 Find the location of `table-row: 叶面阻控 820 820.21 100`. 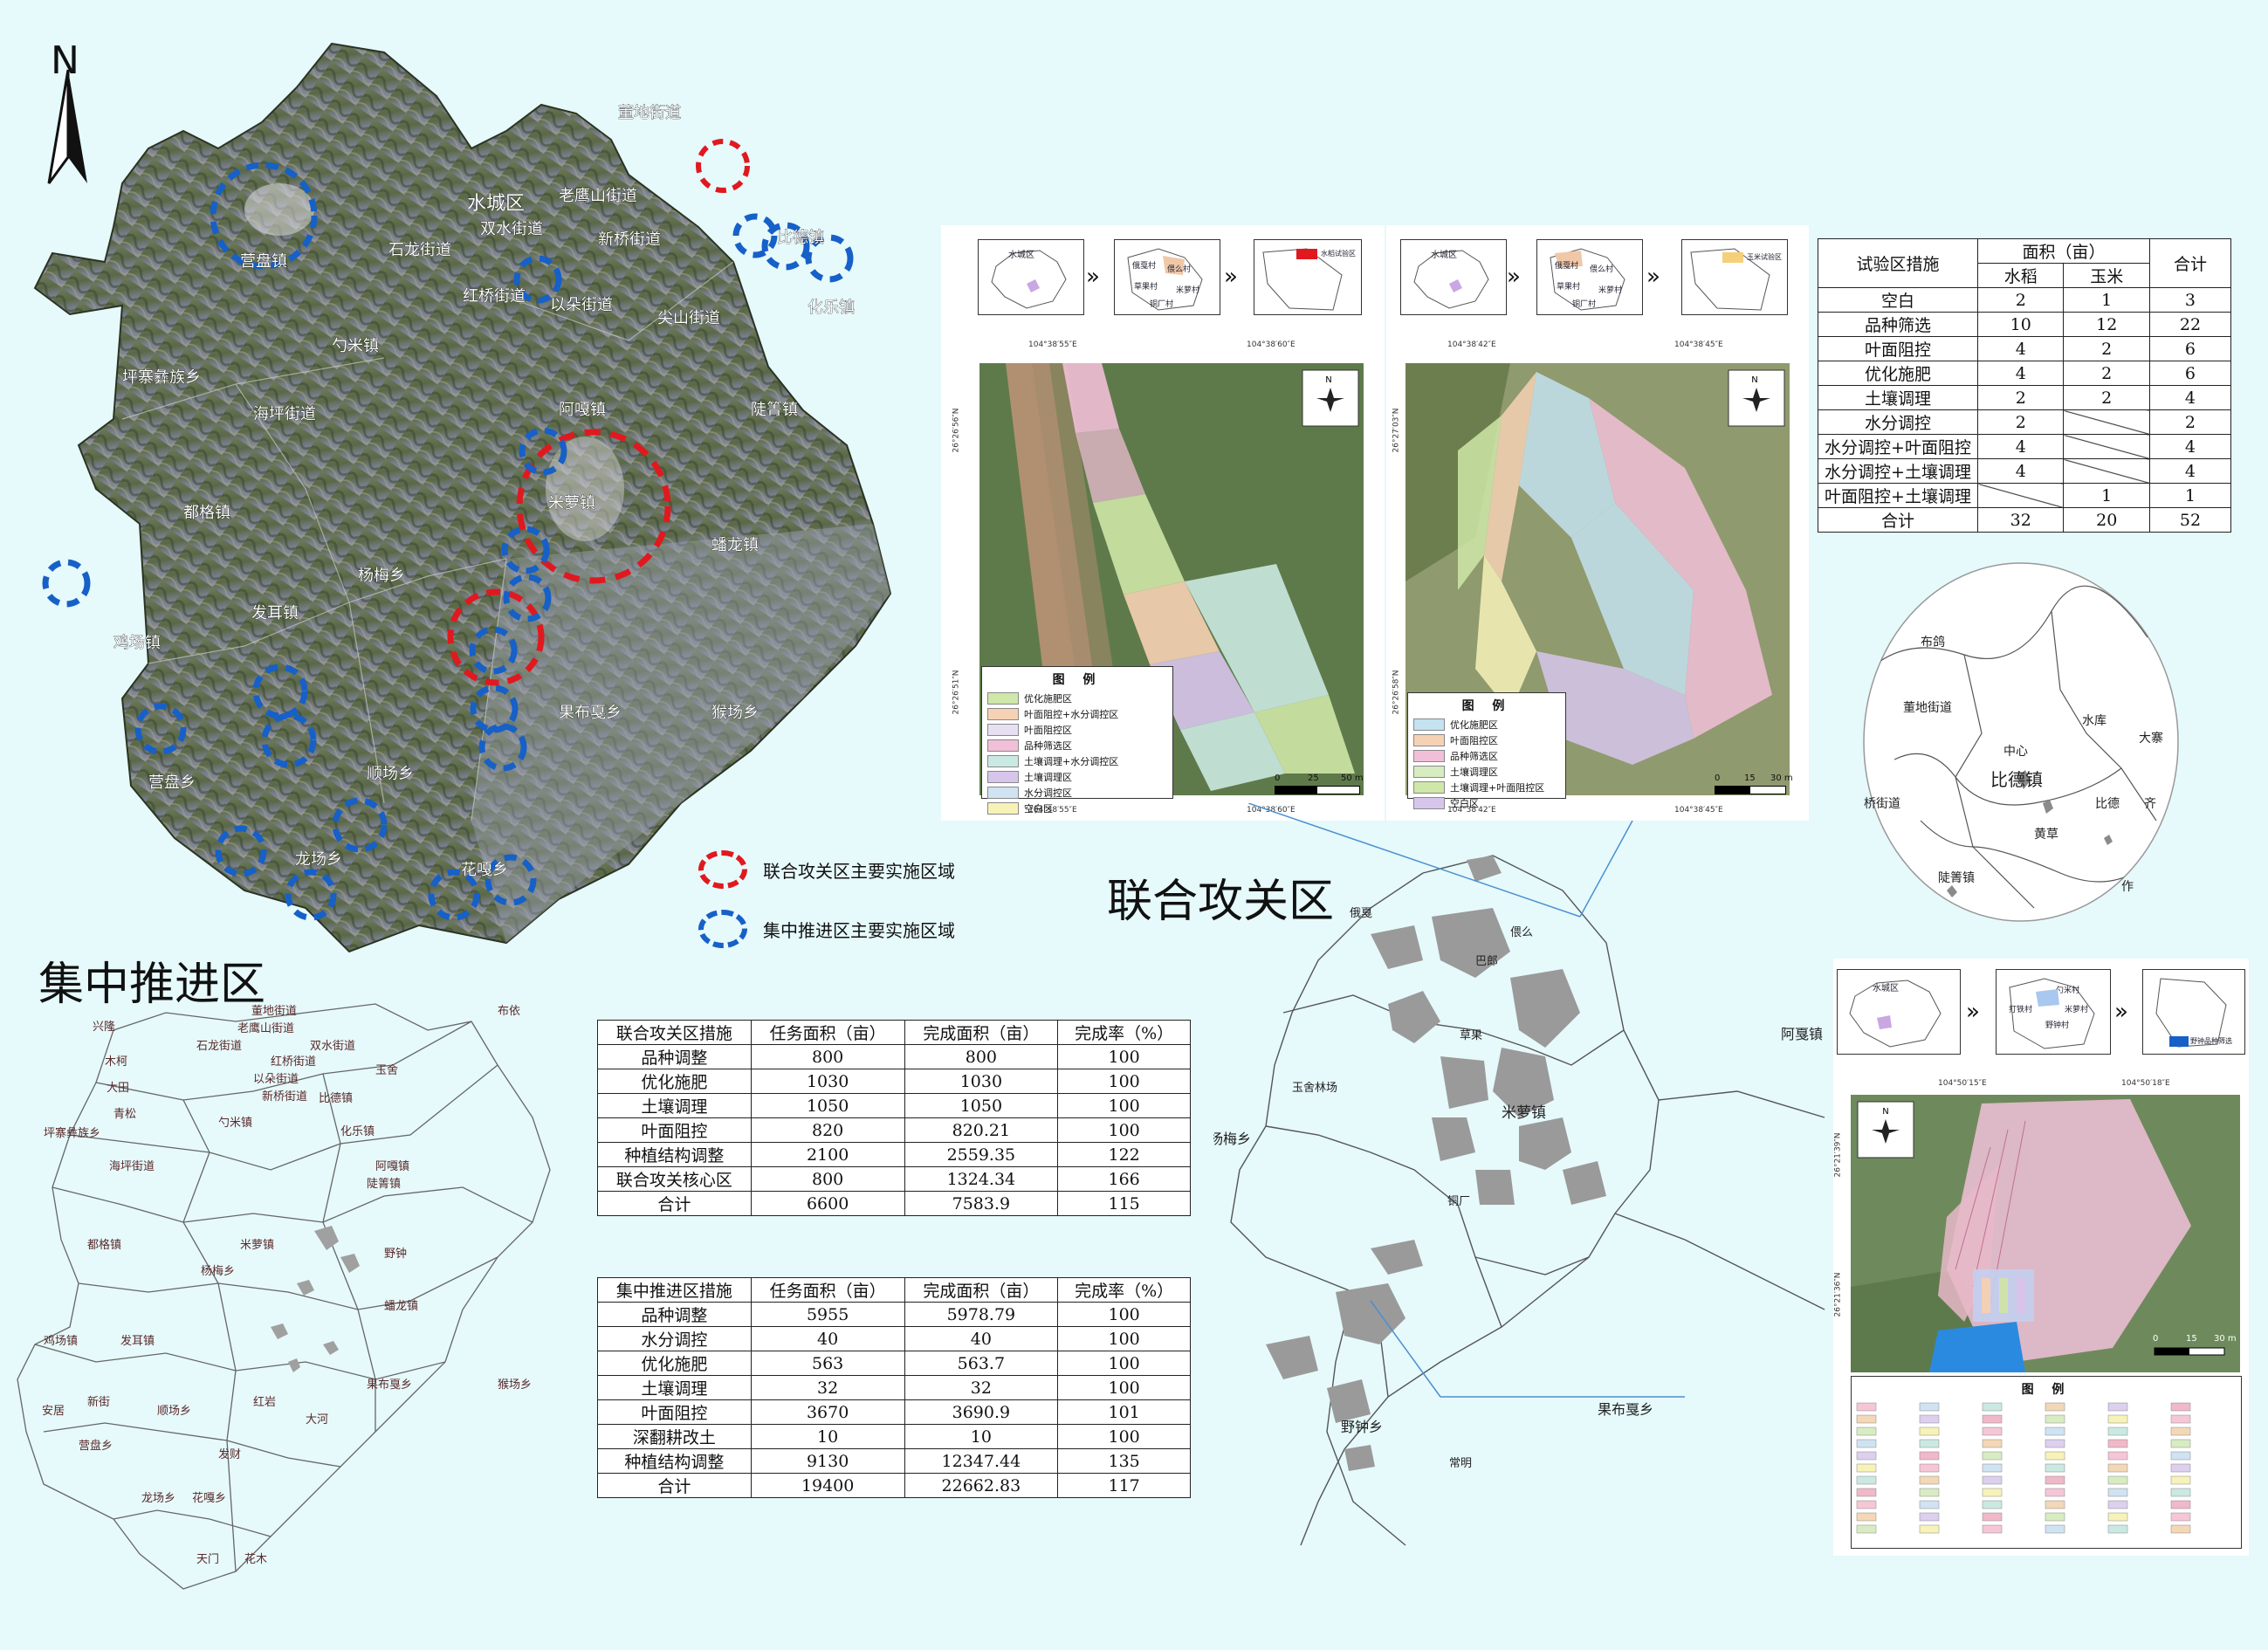

table-row: 叶面阻控 820 820.21 100 is located at coordinates (894, 1130).